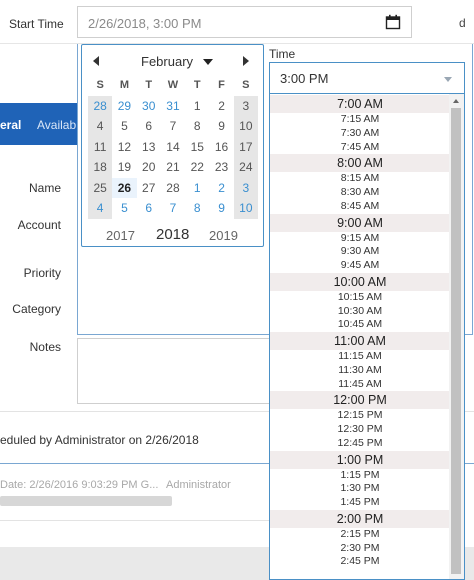 The height and width of the screenshot is (580, 474). Describe the element at coordinates (393, 22) in the screenshot. I see `calendar-icon` at that location.